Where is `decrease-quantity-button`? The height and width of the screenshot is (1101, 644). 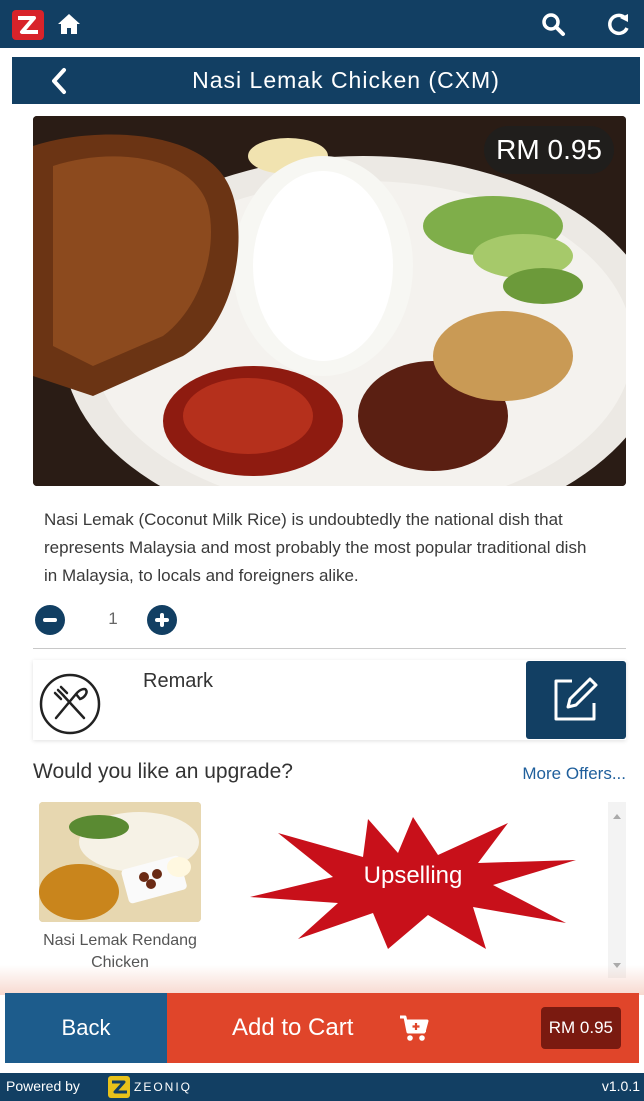 decrease-quantity-button is located at coordinates (50, 620).